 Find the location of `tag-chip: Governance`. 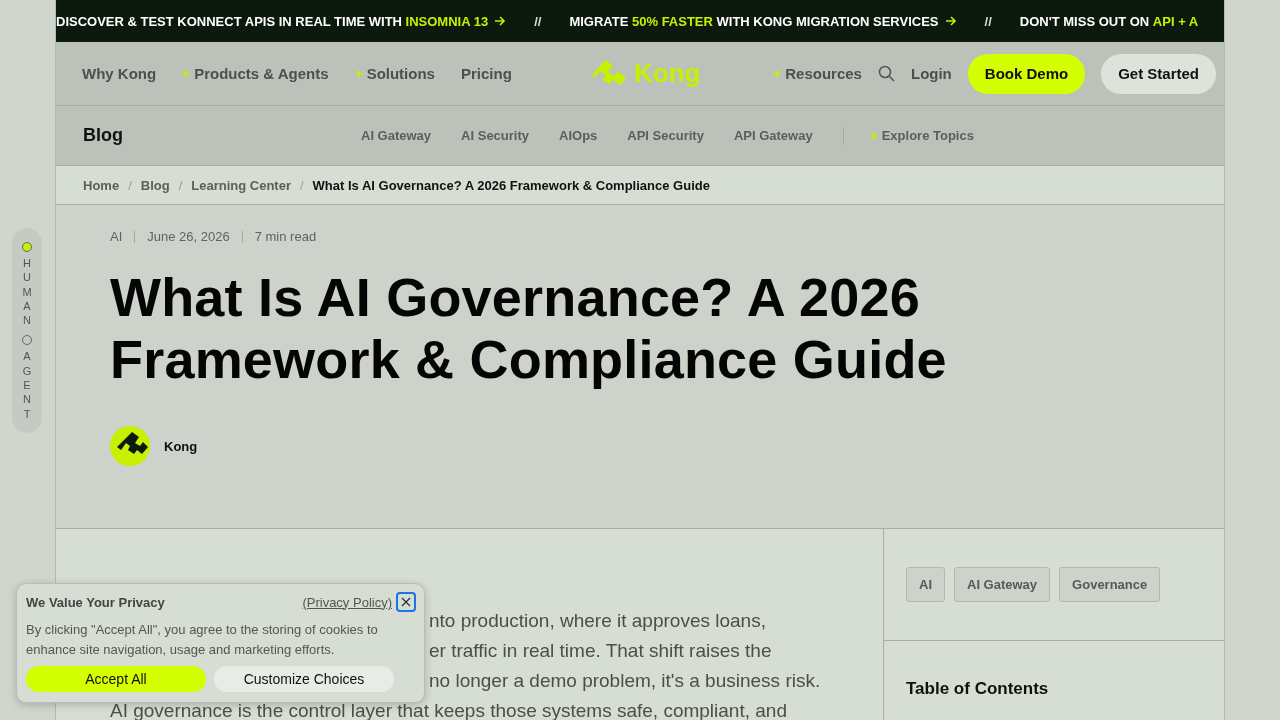

tag-chip: Governance is located at coordinates (1110, 584).